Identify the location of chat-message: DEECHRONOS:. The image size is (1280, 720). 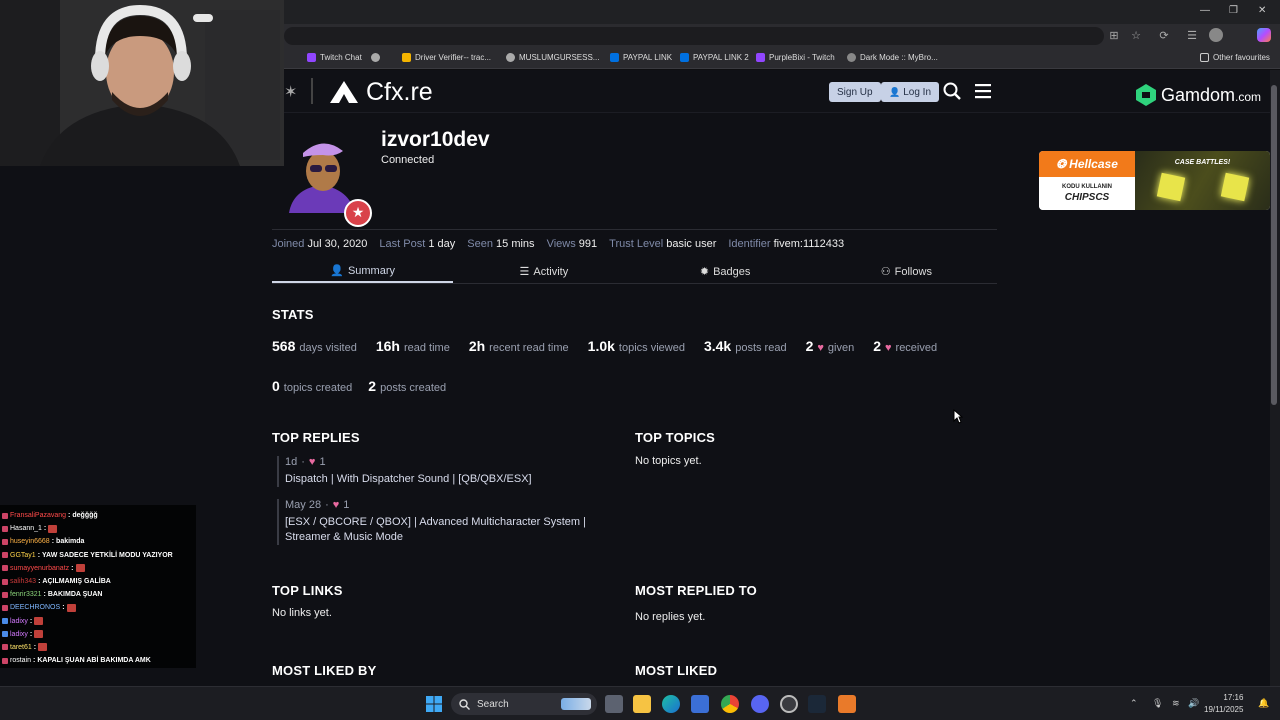
(98, 607).